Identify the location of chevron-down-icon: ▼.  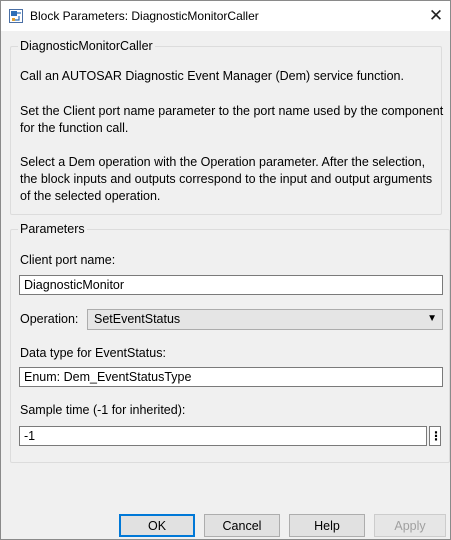
(432, 318).